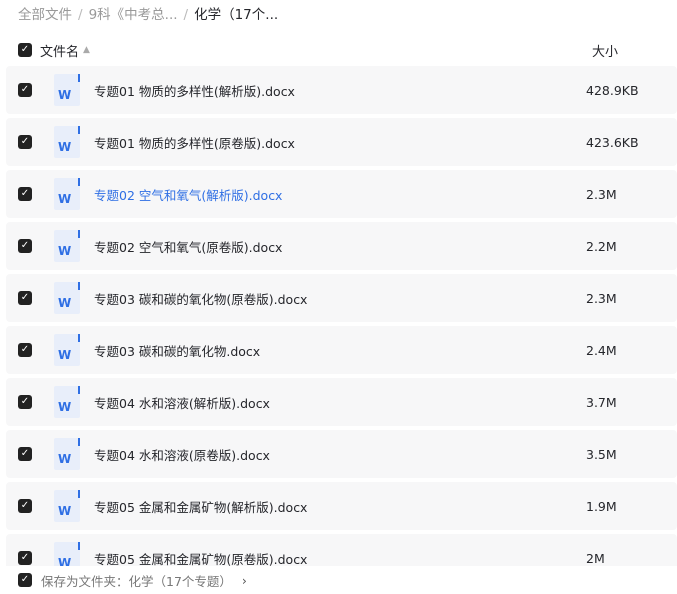  Describe the element at coordinates (341, 194) in the screenshot. I see `file-row: ✓ W 专题02 空气和氧气(解析版).docx 2.3M` at that location.